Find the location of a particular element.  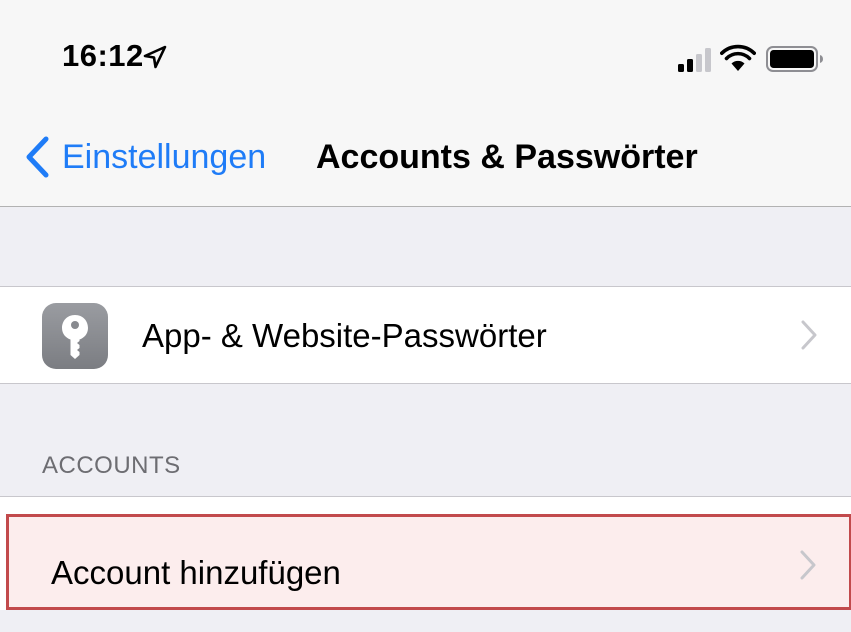

app-website-passwords-label: App- & Website-Passwörter is located at coordinates (344, 335).